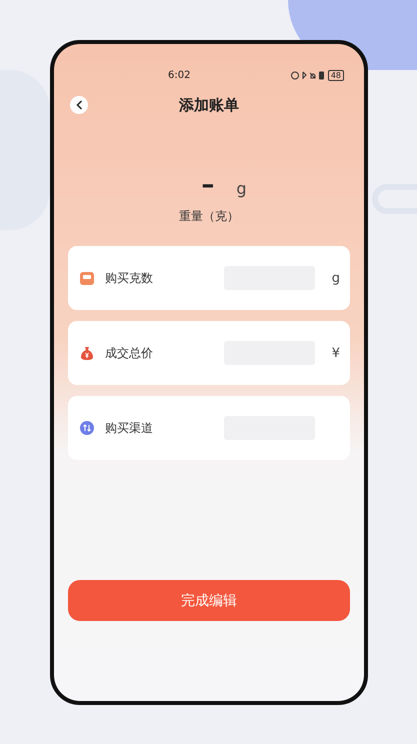 Image resolution: width=417 pixels, height=744 pixels. Describe the element at coordinates (336, 75) in the screenshot. I see `battery-level: 48` at that location.